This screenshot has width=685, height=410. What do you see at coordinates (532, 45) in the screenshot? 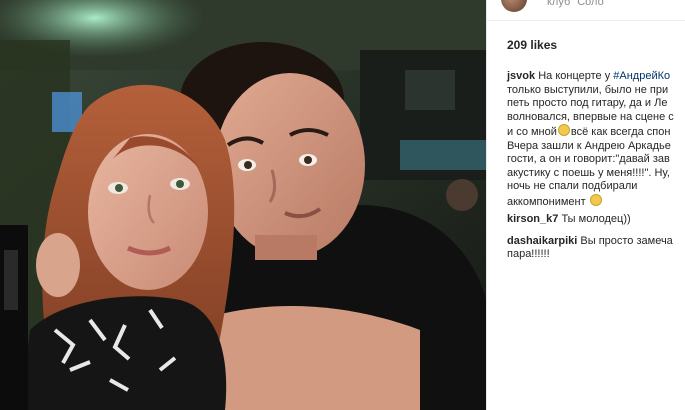
I see `likes-count: 209 likes` at bounding box center [532, 45].